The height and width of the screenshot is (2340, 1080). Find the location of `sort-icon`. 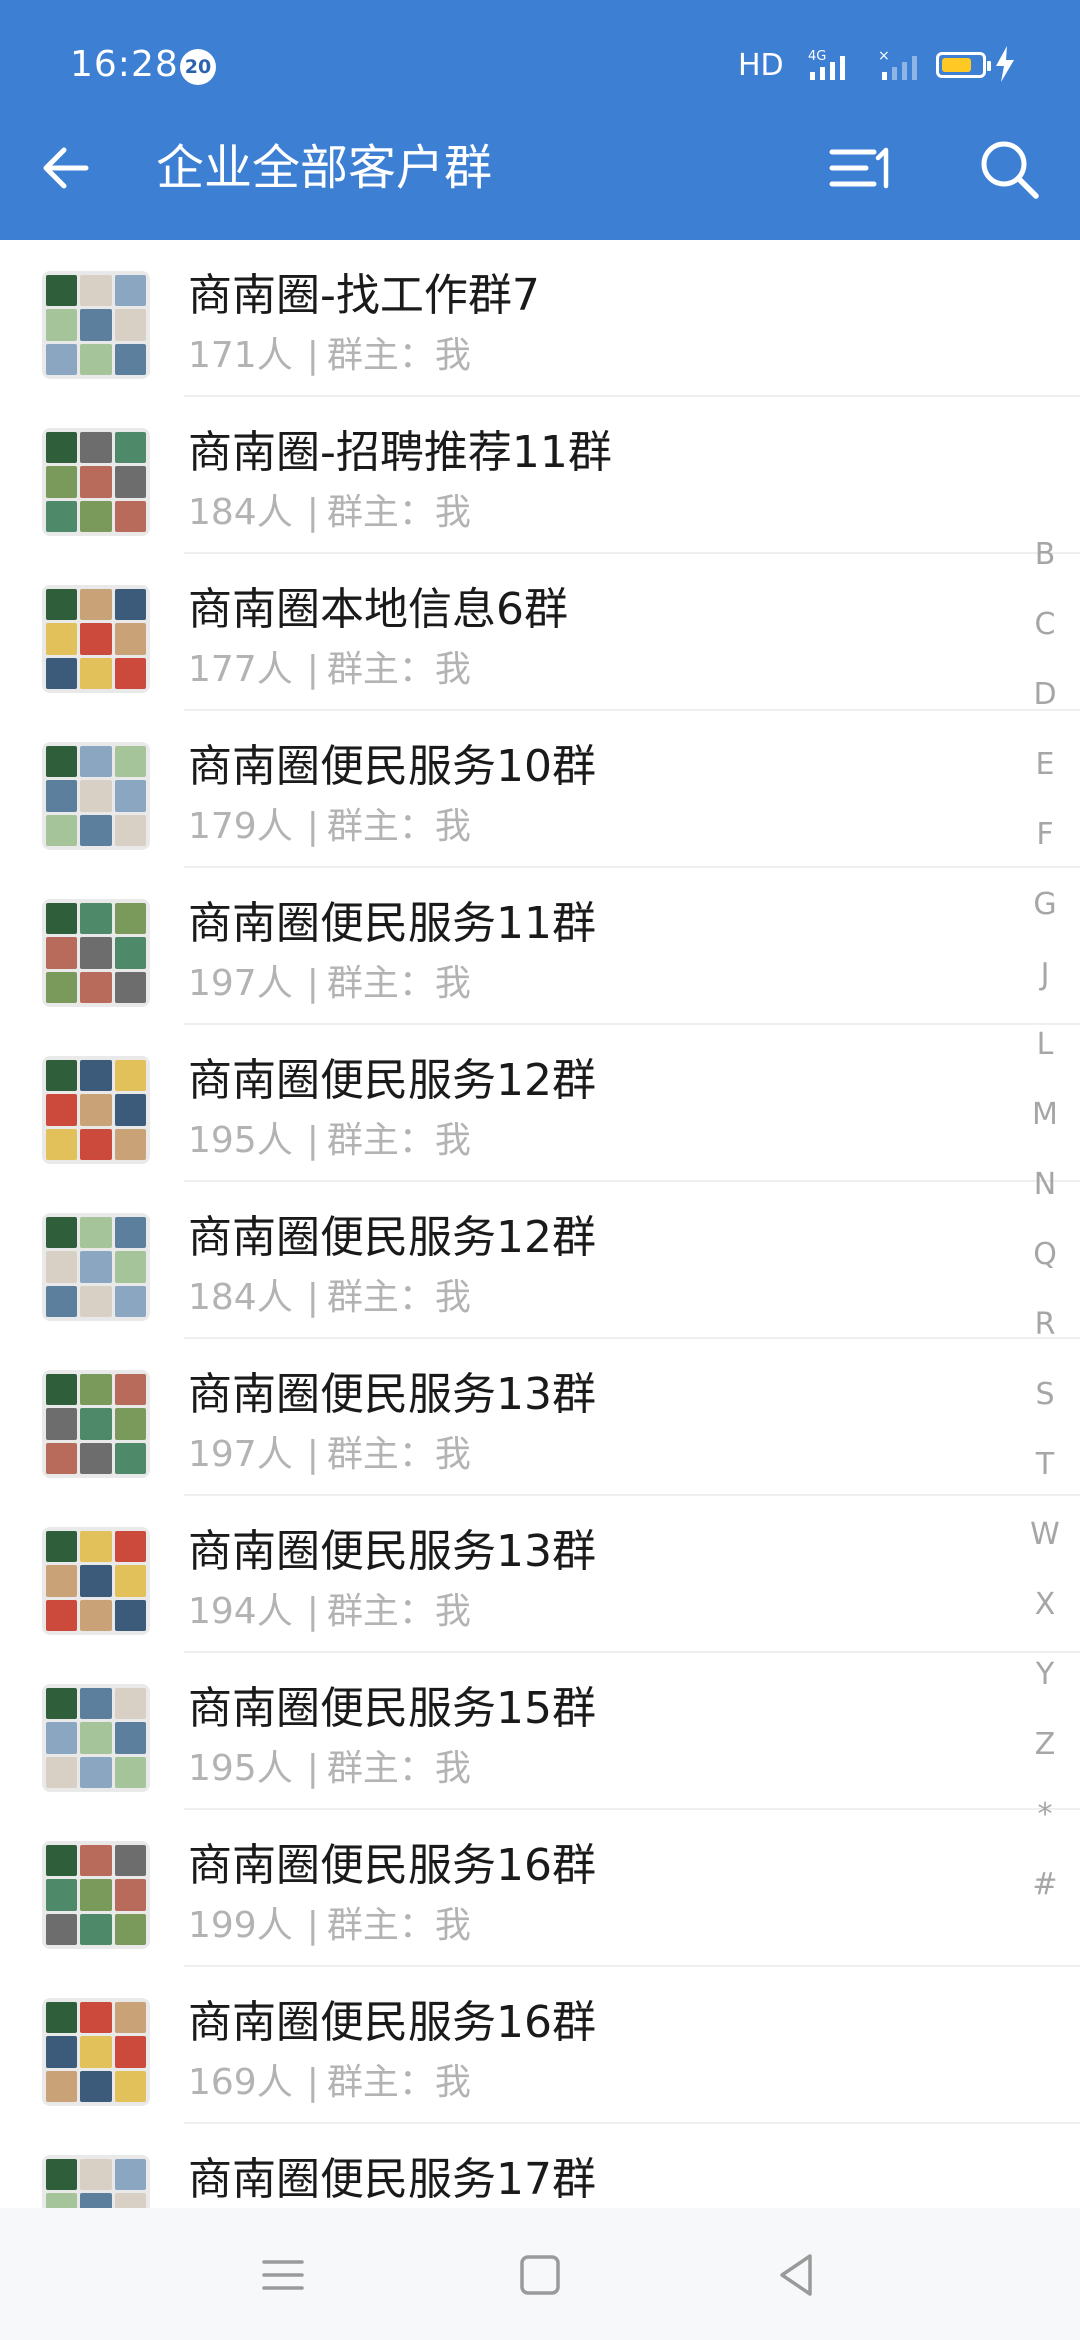

sort-icon is located at coordinates (861, 168).